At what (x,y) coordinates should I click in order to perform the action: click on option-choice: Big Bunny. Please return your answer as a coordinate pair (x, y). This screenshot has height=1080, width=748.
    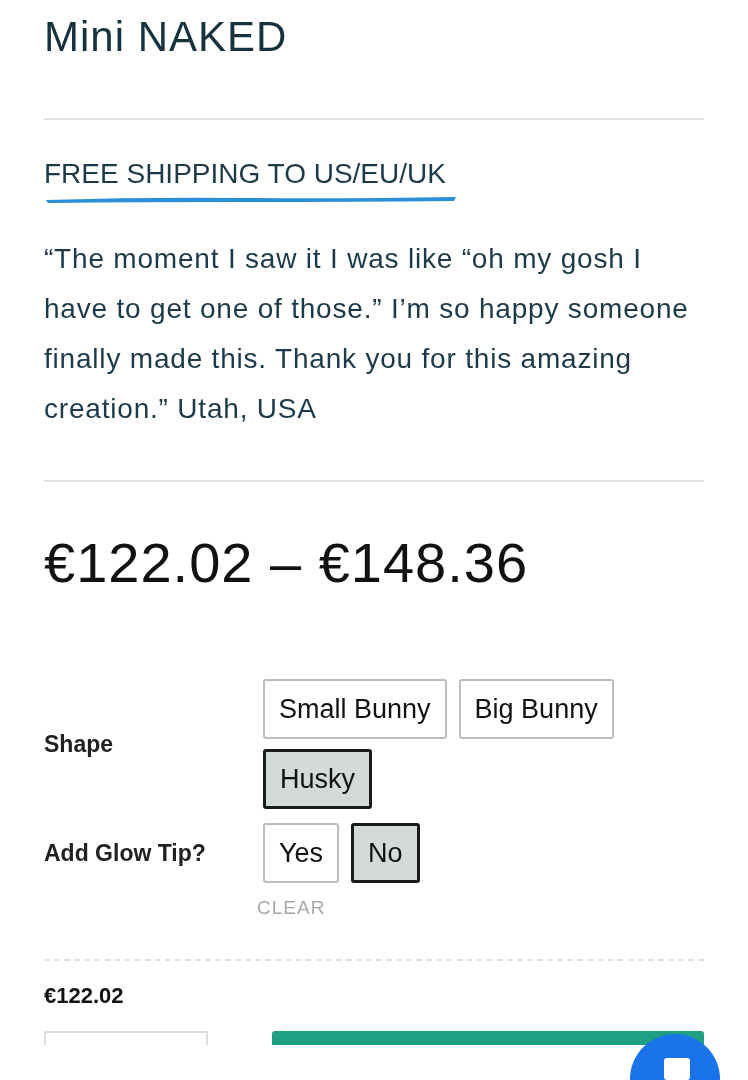
    Looking at the image, I should click on (536, 709).